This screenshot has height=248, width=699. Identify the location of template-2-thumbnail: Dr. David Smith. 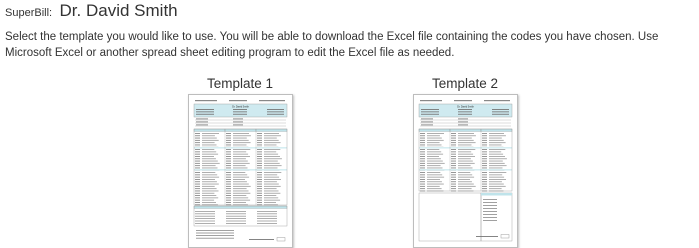
(465, 171).